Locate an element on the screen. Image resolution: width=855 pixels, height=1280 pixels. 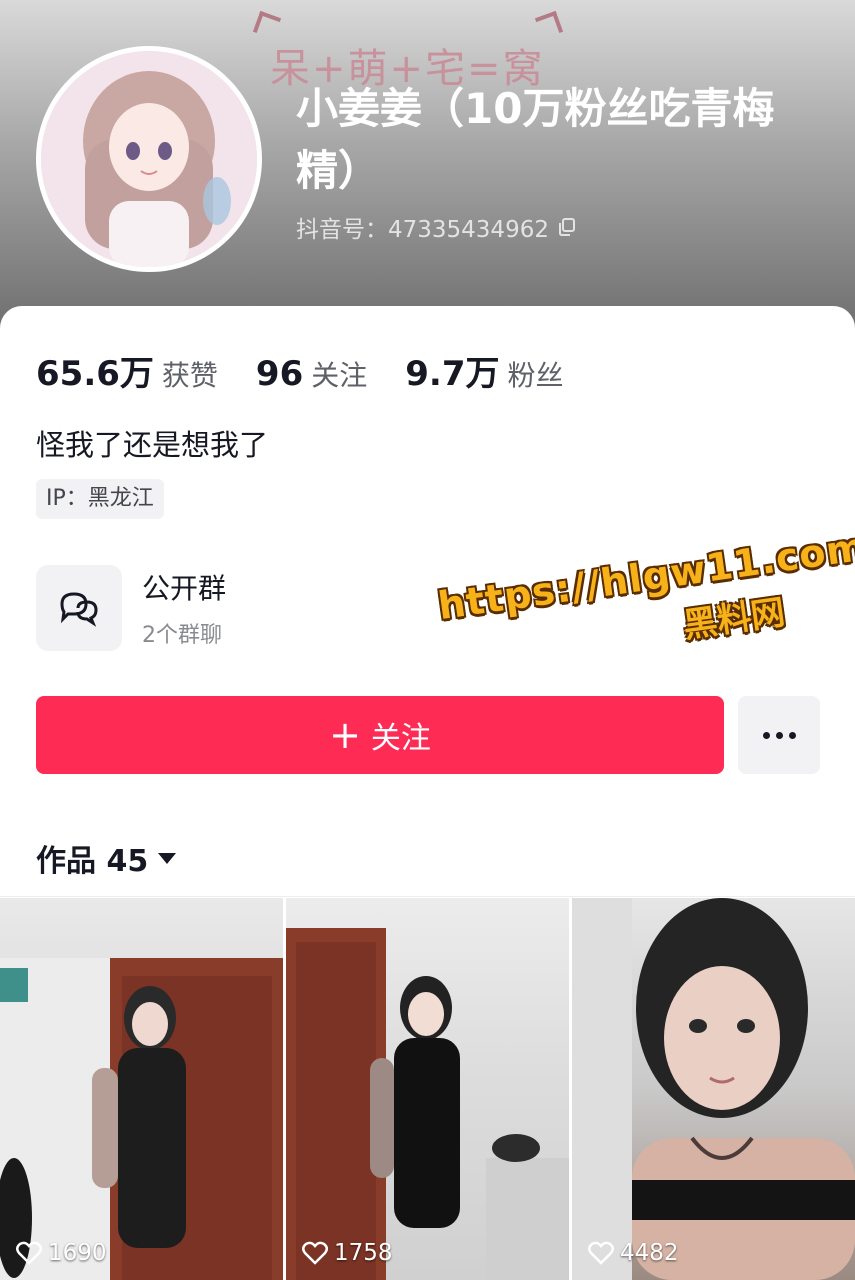
group-subtitle: 2个群聊 is located at coordinates (182, 635).